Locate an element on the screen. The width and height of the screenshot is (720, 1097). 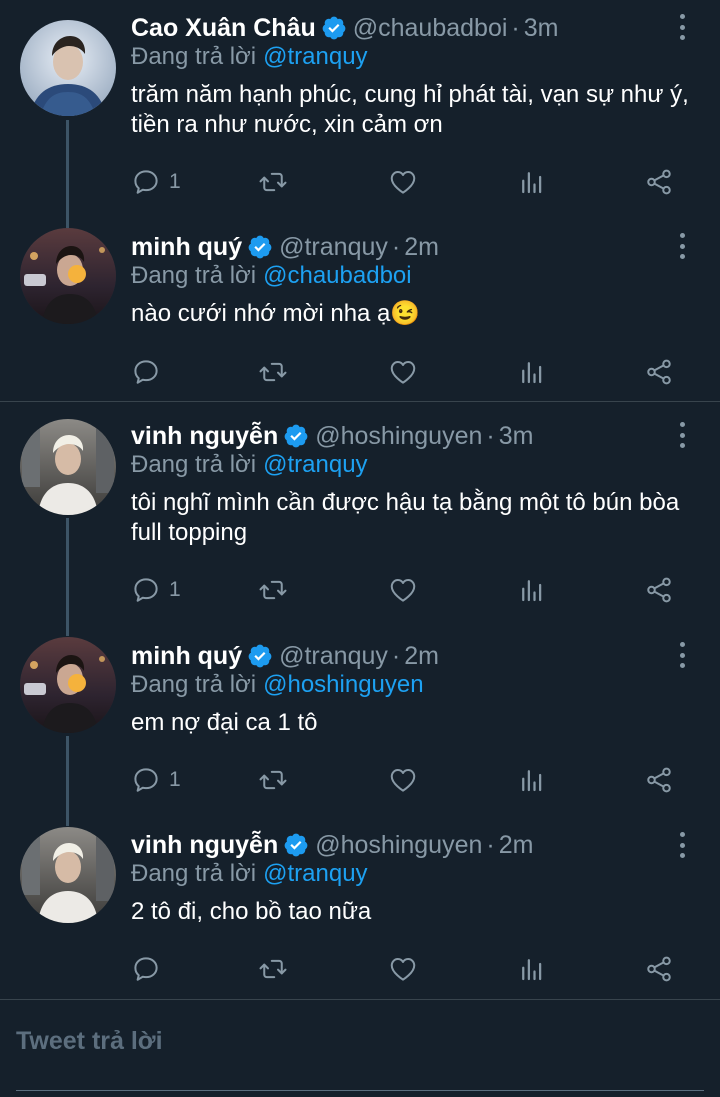
reply-compose-input: Tweet trả lời is located at coordinates (89, 1041).